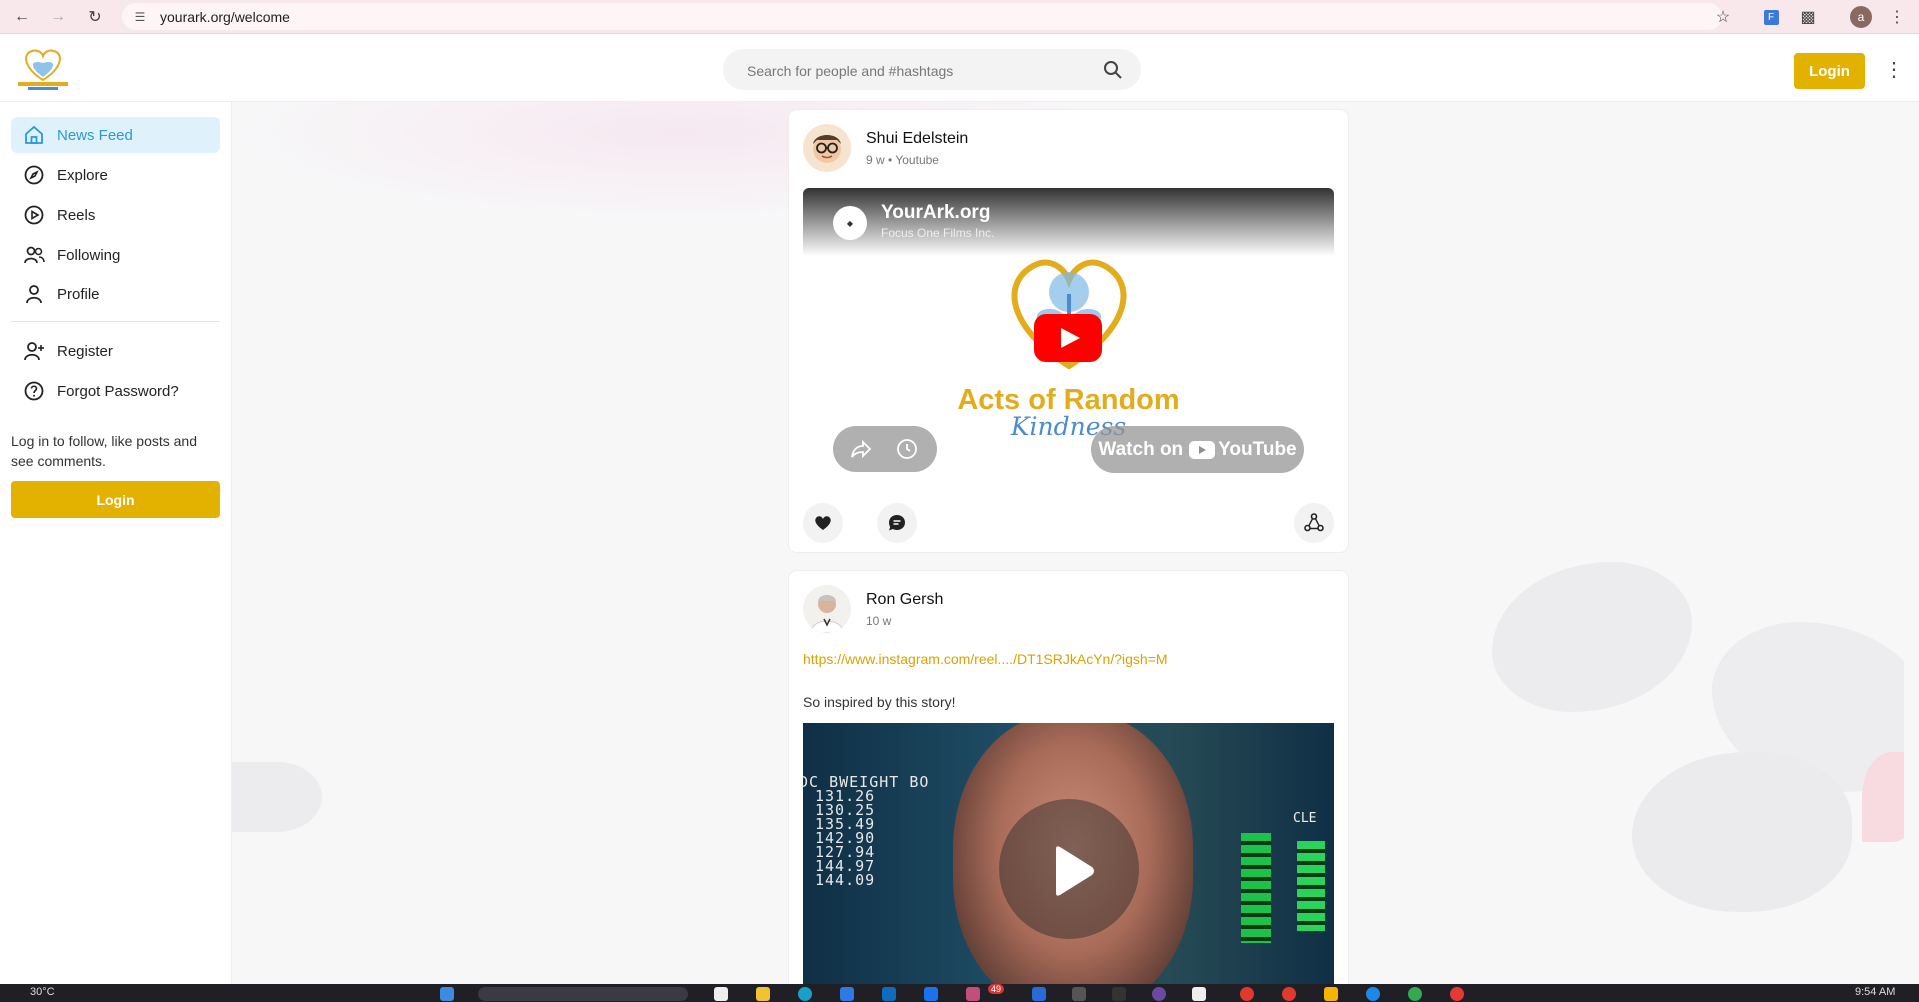 The height and width of the screenshot is (1002, 1919). Describe the element at coordinates (22, 17) in the screenshot. I see `back-icon: ←` at that location.